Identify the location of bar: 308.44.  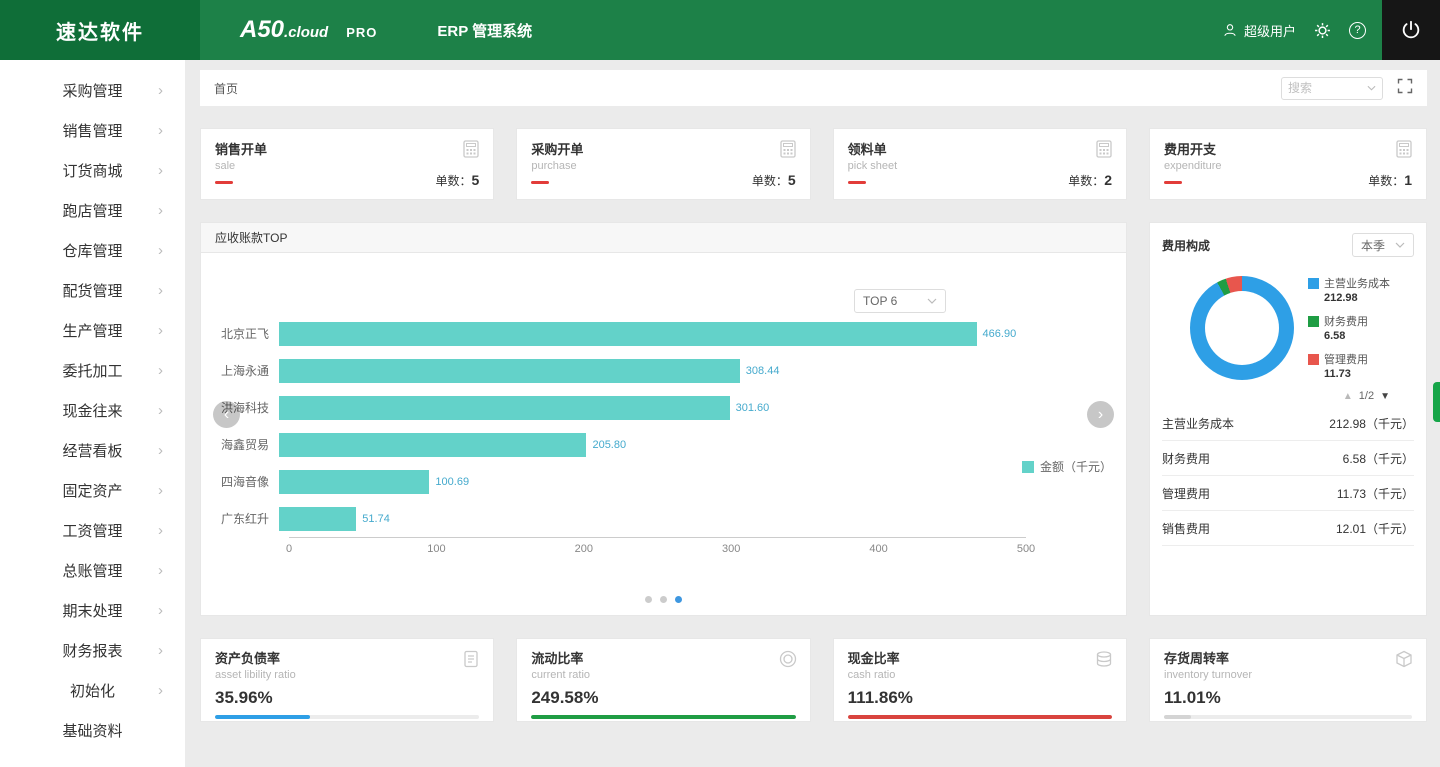
(529, 370).